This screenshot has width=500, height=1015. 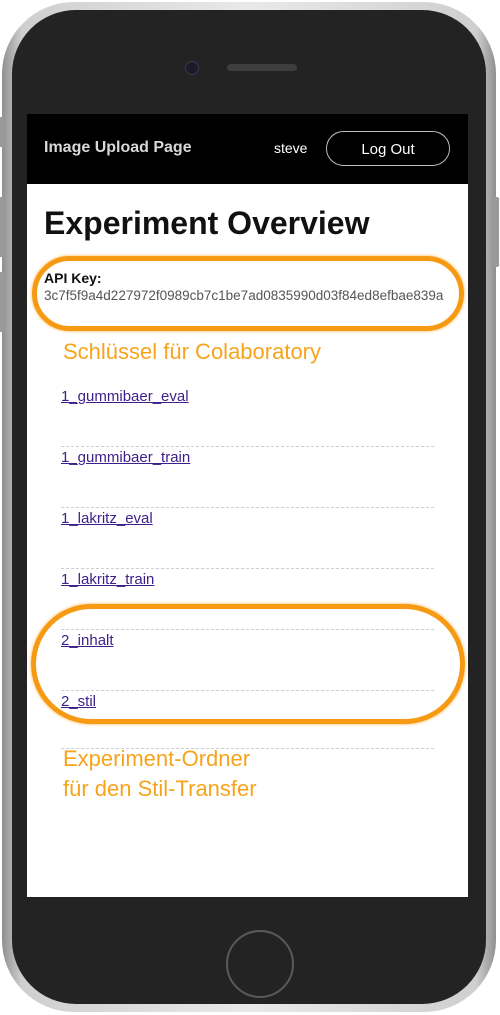 I want to click on experiment-link: 1_lakritz_eval, so click(x=107, y=518).